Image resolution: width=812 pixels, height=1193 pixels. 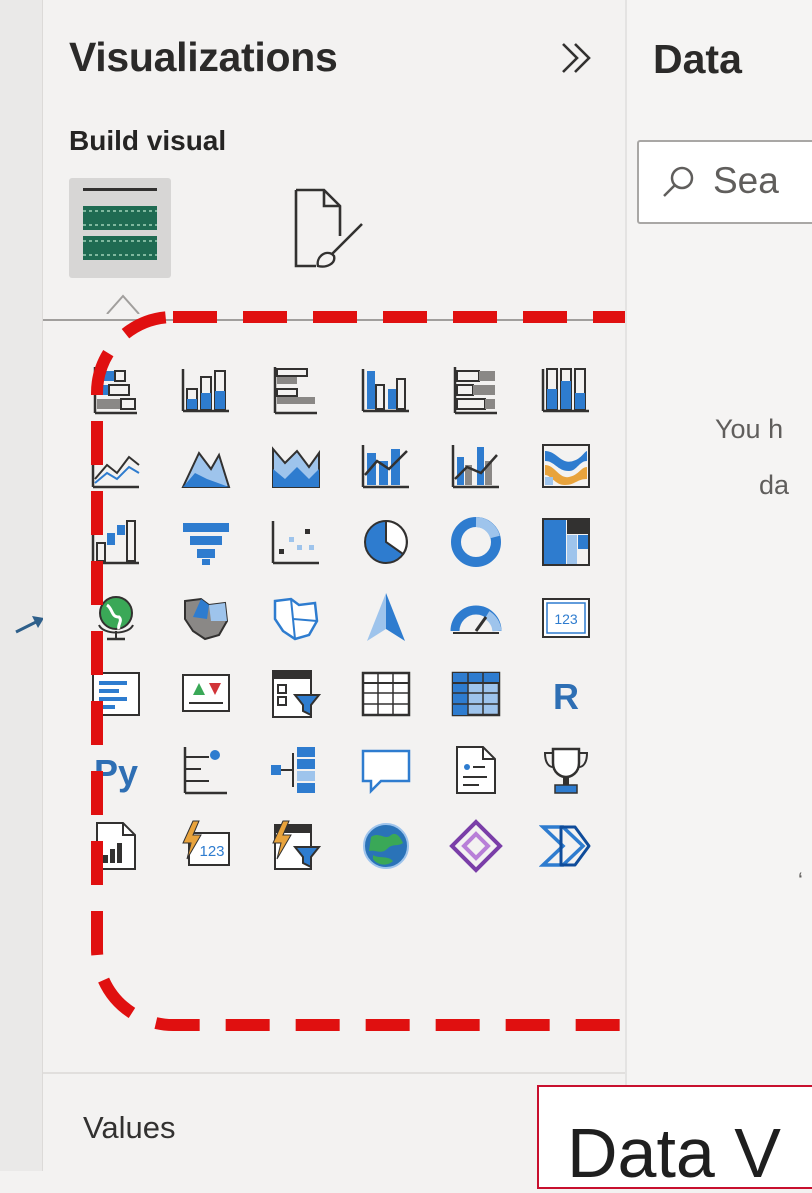 What do you see at coordinates (566, 770) in the screenshot?
I see `metrics-icon` at bounding box center [566, 770].